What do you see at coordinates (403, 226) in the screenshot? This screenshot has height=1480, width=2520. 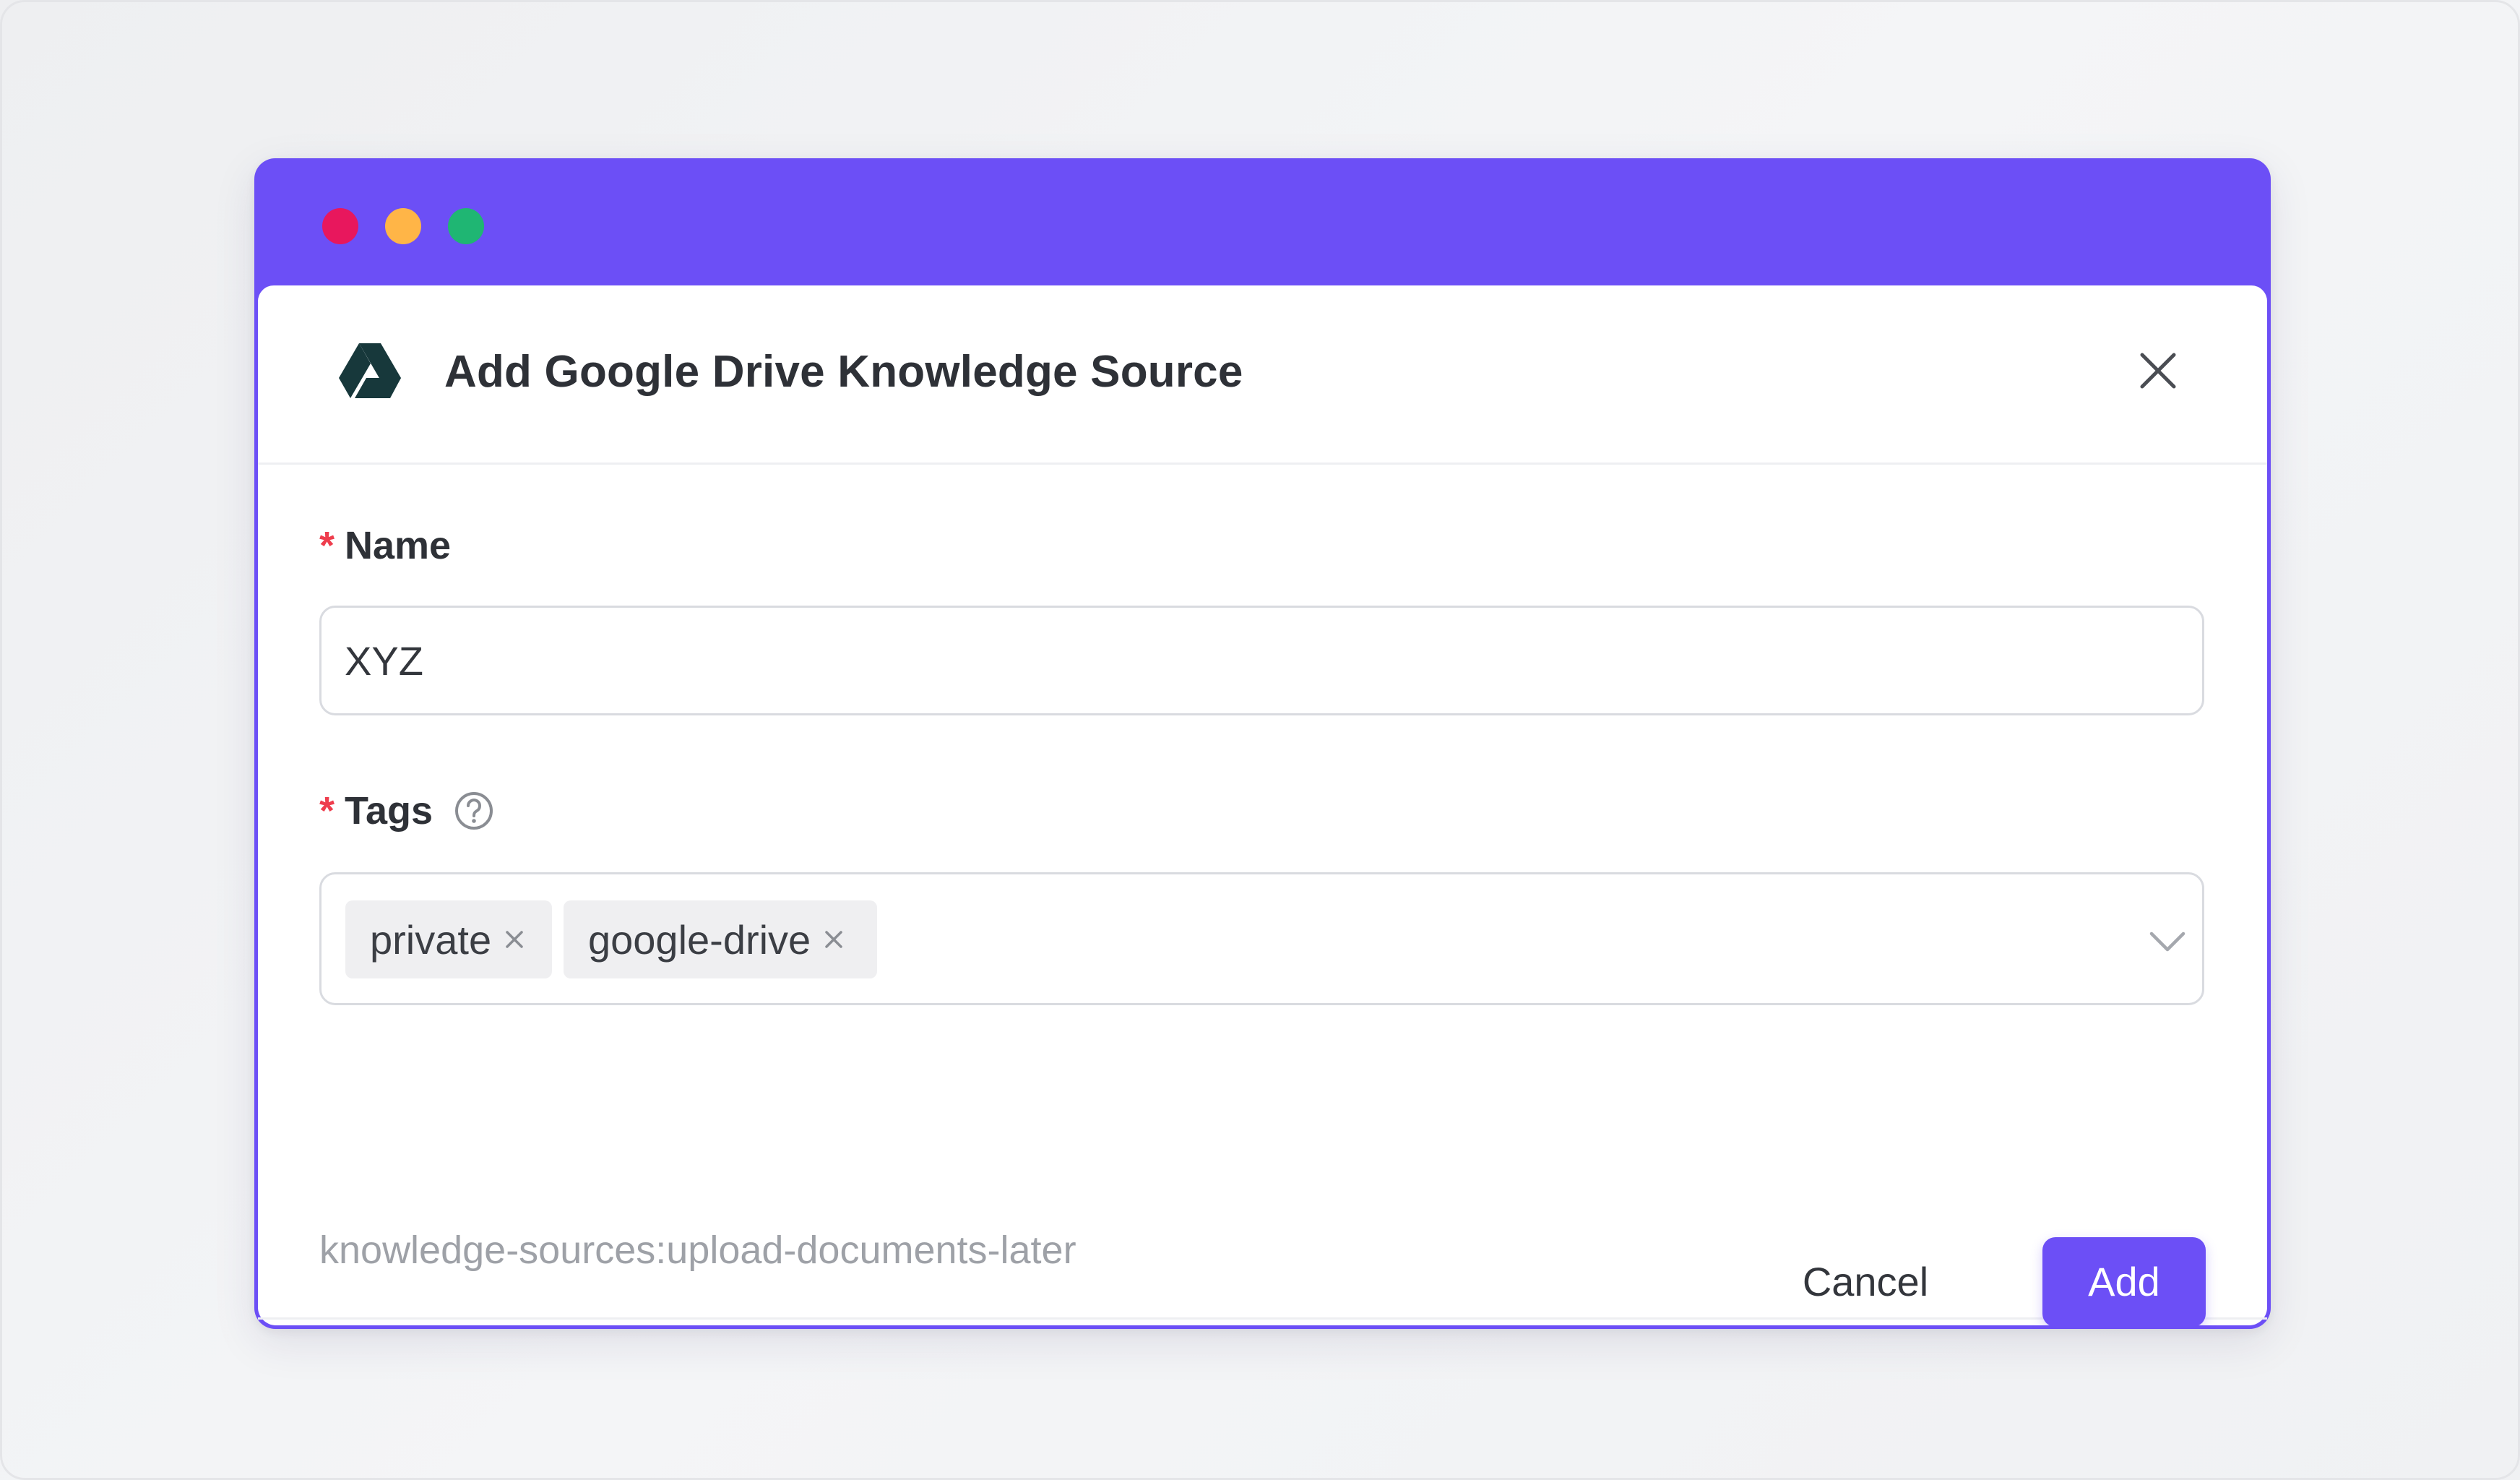 I see `window-minimize-dot` at bounding box center [403, 226].